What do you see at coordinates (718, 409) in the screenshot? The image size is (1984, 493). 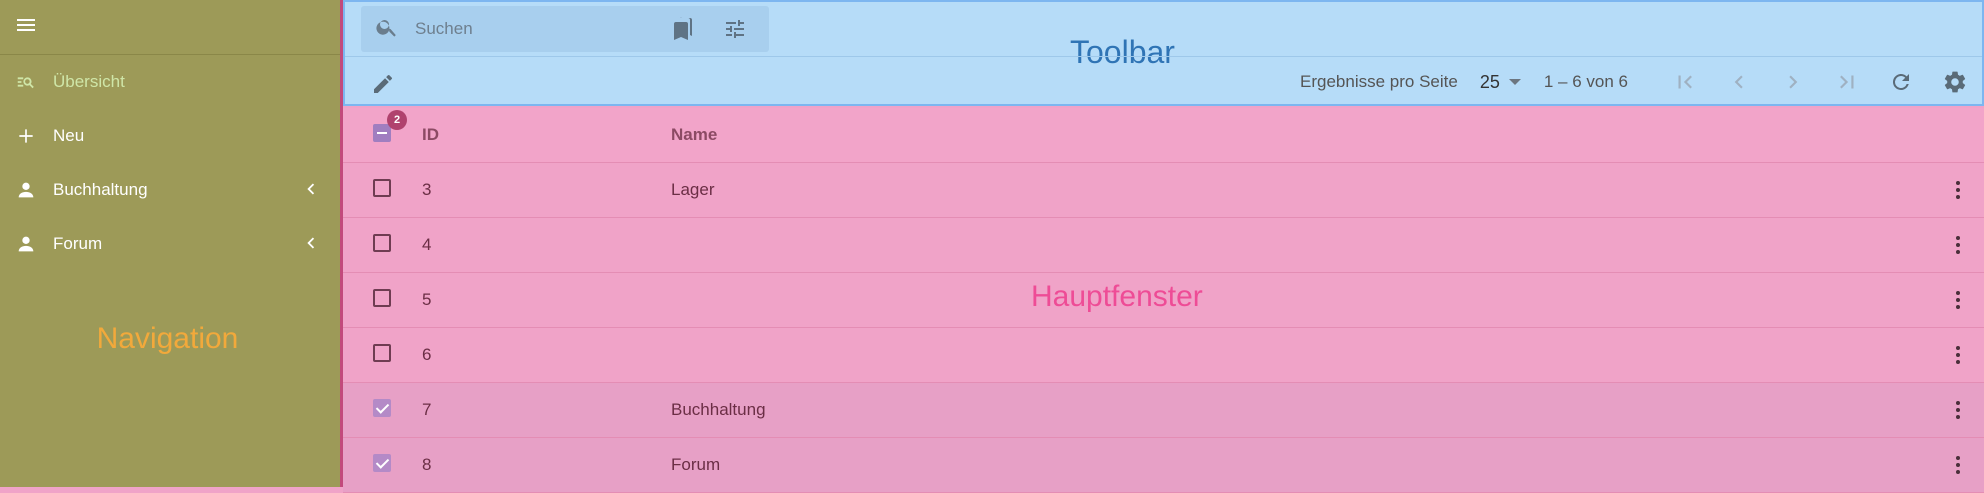 I see `cell-name: Buchhaltung` at bounding box center [718, 409].